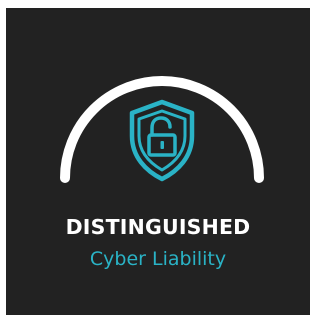  Describe the element at coordinates (162, 136) in the screenshot. I see `unlocked-padlock-icon` at that location.